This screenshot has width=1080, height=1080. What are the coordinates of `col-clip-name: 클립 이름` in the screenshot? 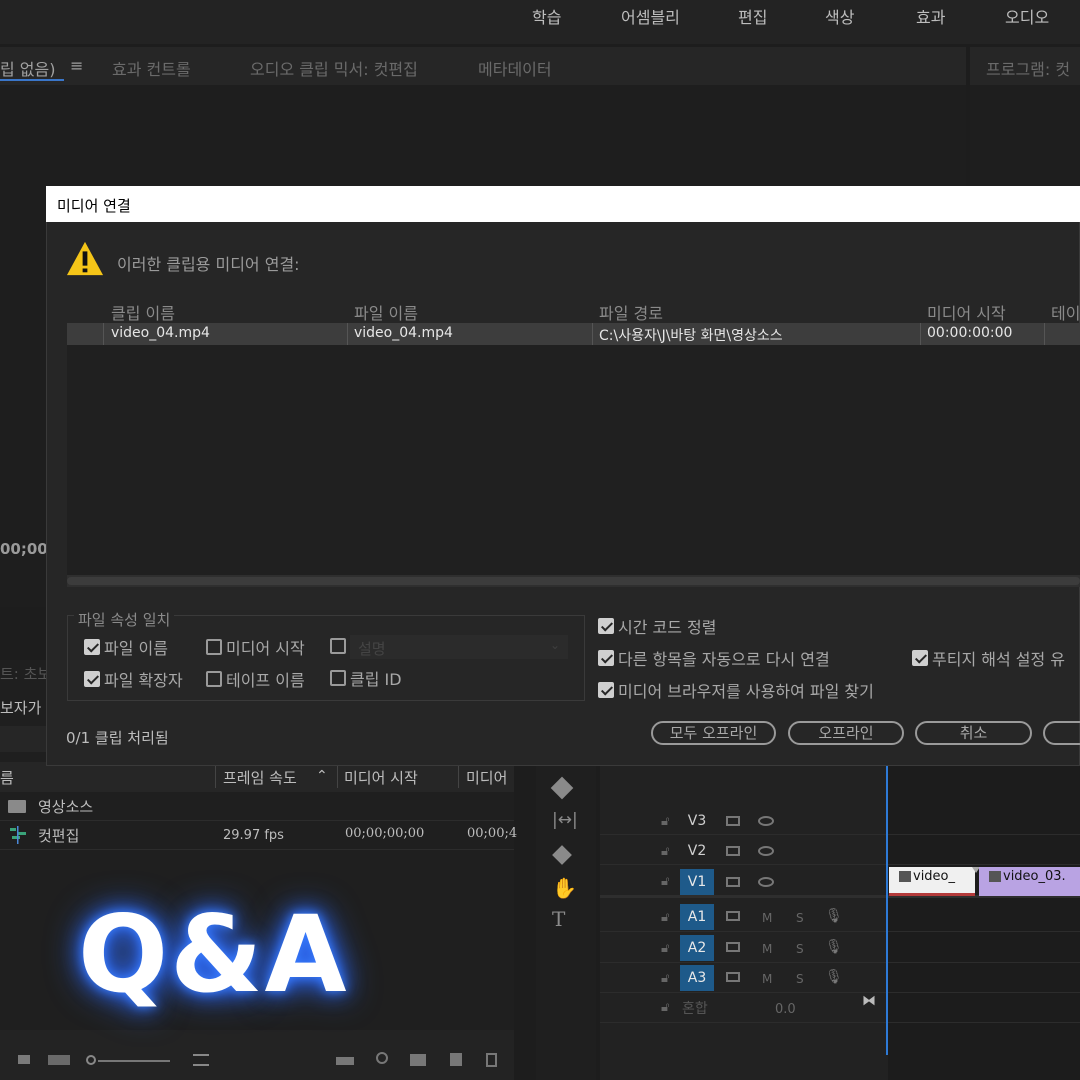 It's located at (143, 312).